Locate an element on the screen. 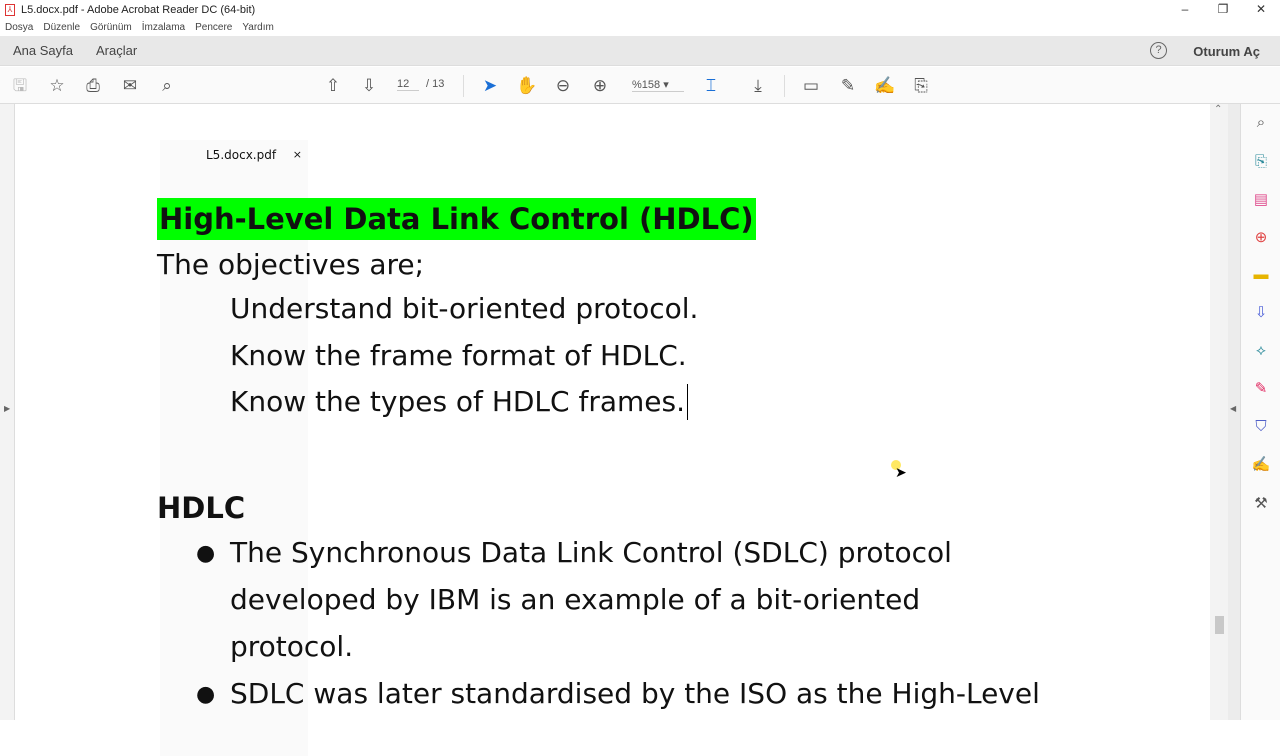 This screenshot has width=1280, height=756. left-panel-toggle: ▶ is located at coordinates (7, 412).